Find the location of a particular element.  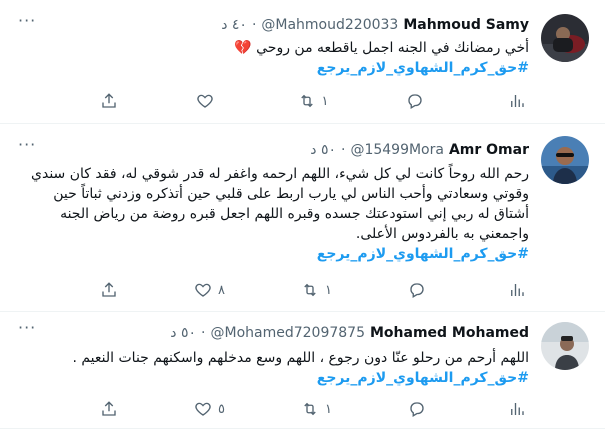

like-count: ٥ is located at coordinates (221, 409).